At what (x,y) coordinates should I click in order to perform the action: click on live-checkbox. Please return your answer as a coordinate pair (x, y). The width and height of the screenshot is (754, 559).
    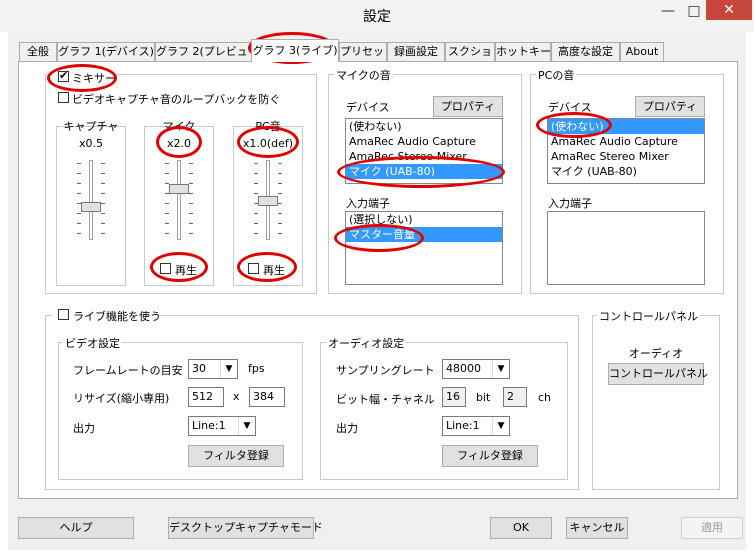
    Looking at the image, I should click on (63, 314).